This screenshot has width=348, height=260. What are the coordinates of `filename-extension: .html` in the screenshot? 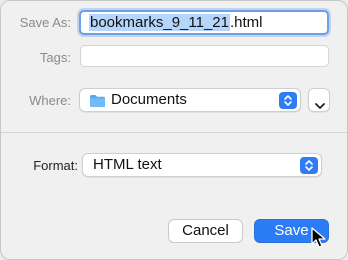 It's located at (246, 22).